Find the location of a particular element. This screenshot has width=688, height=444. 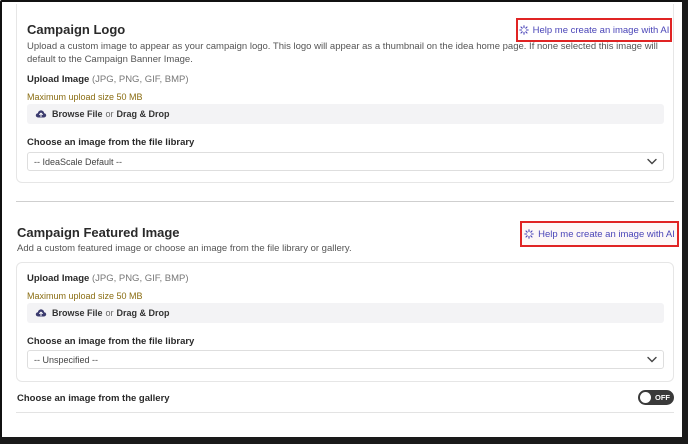

featured-browse-file-link: Browse File is located at coordinates (77, 313).